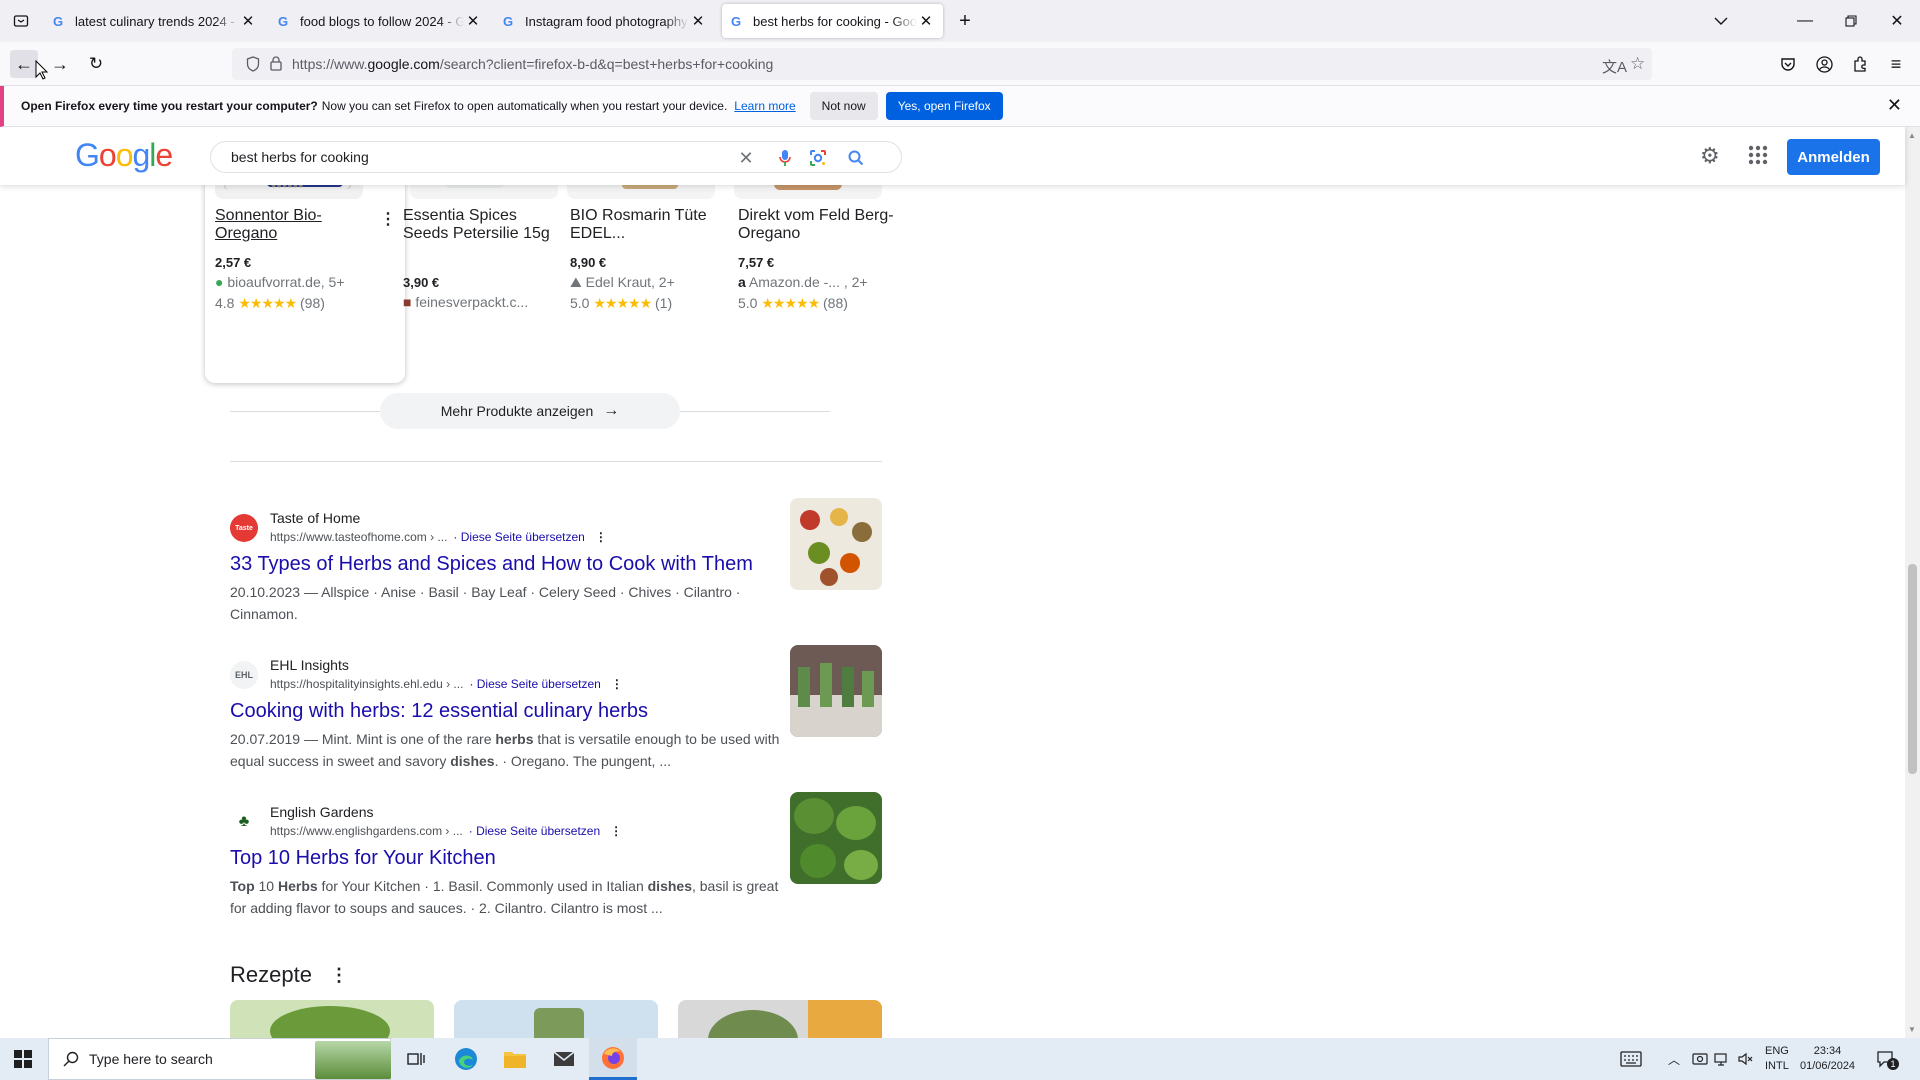  Describe the element at coordinates (1851, 21) in the screenshot. I see `restore-icon` at that location.